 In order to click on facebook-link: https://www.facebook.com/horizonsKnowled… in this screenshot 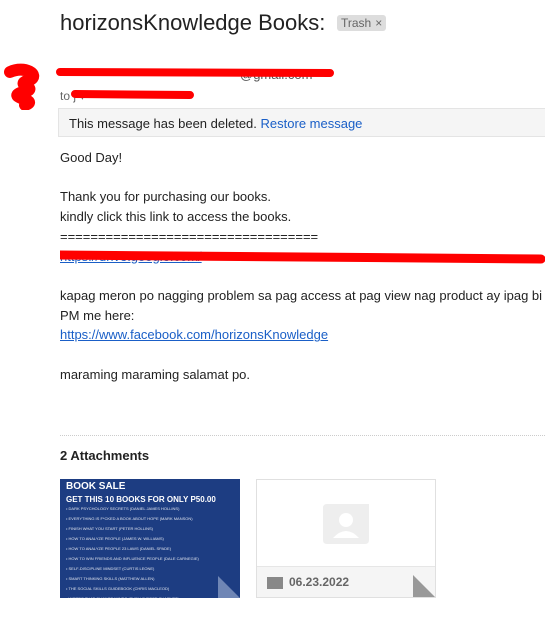, I will do `click(194, 334)`.